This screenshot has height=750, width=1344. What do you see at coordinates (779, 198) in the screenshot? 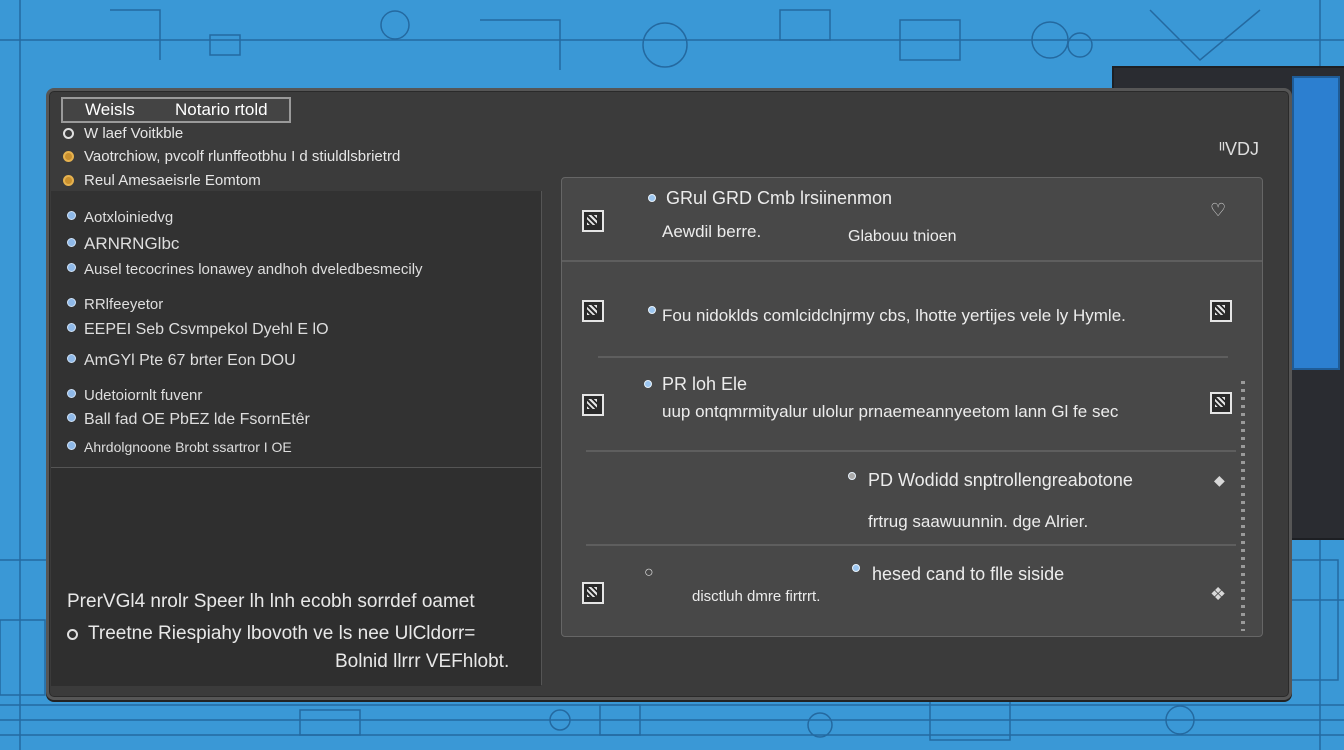
I see `row-title: GRul GRD Cmb lrsiinenmon` at bounding box center [779, 198].